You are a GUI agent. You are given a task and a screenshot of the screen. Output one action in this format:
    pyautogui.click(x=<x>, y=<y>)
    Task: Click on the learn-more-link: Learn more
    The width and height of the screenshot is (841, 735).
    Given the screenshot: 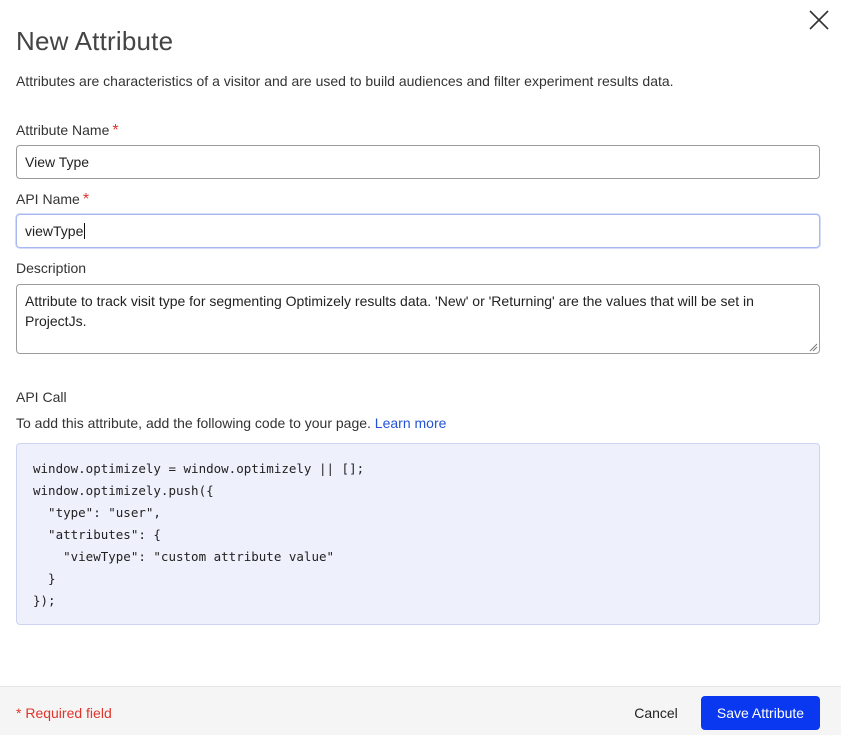 What is the action you would take?
    pyautogui.click(x=411, y=423)
    